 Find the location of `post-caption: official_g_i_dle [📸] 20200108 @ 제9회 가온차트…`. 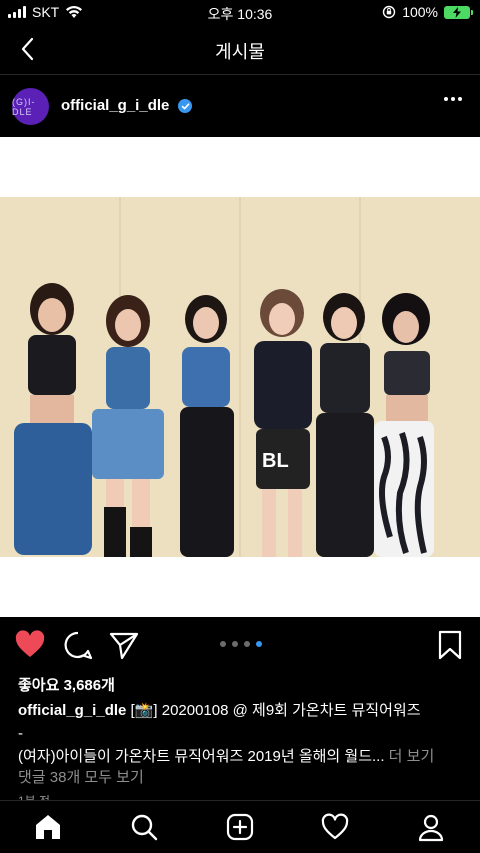

post-caption: official_g_i_dle [📸] 20200108 @ 제9회 가온차트… is located at coordinates (243, 733).